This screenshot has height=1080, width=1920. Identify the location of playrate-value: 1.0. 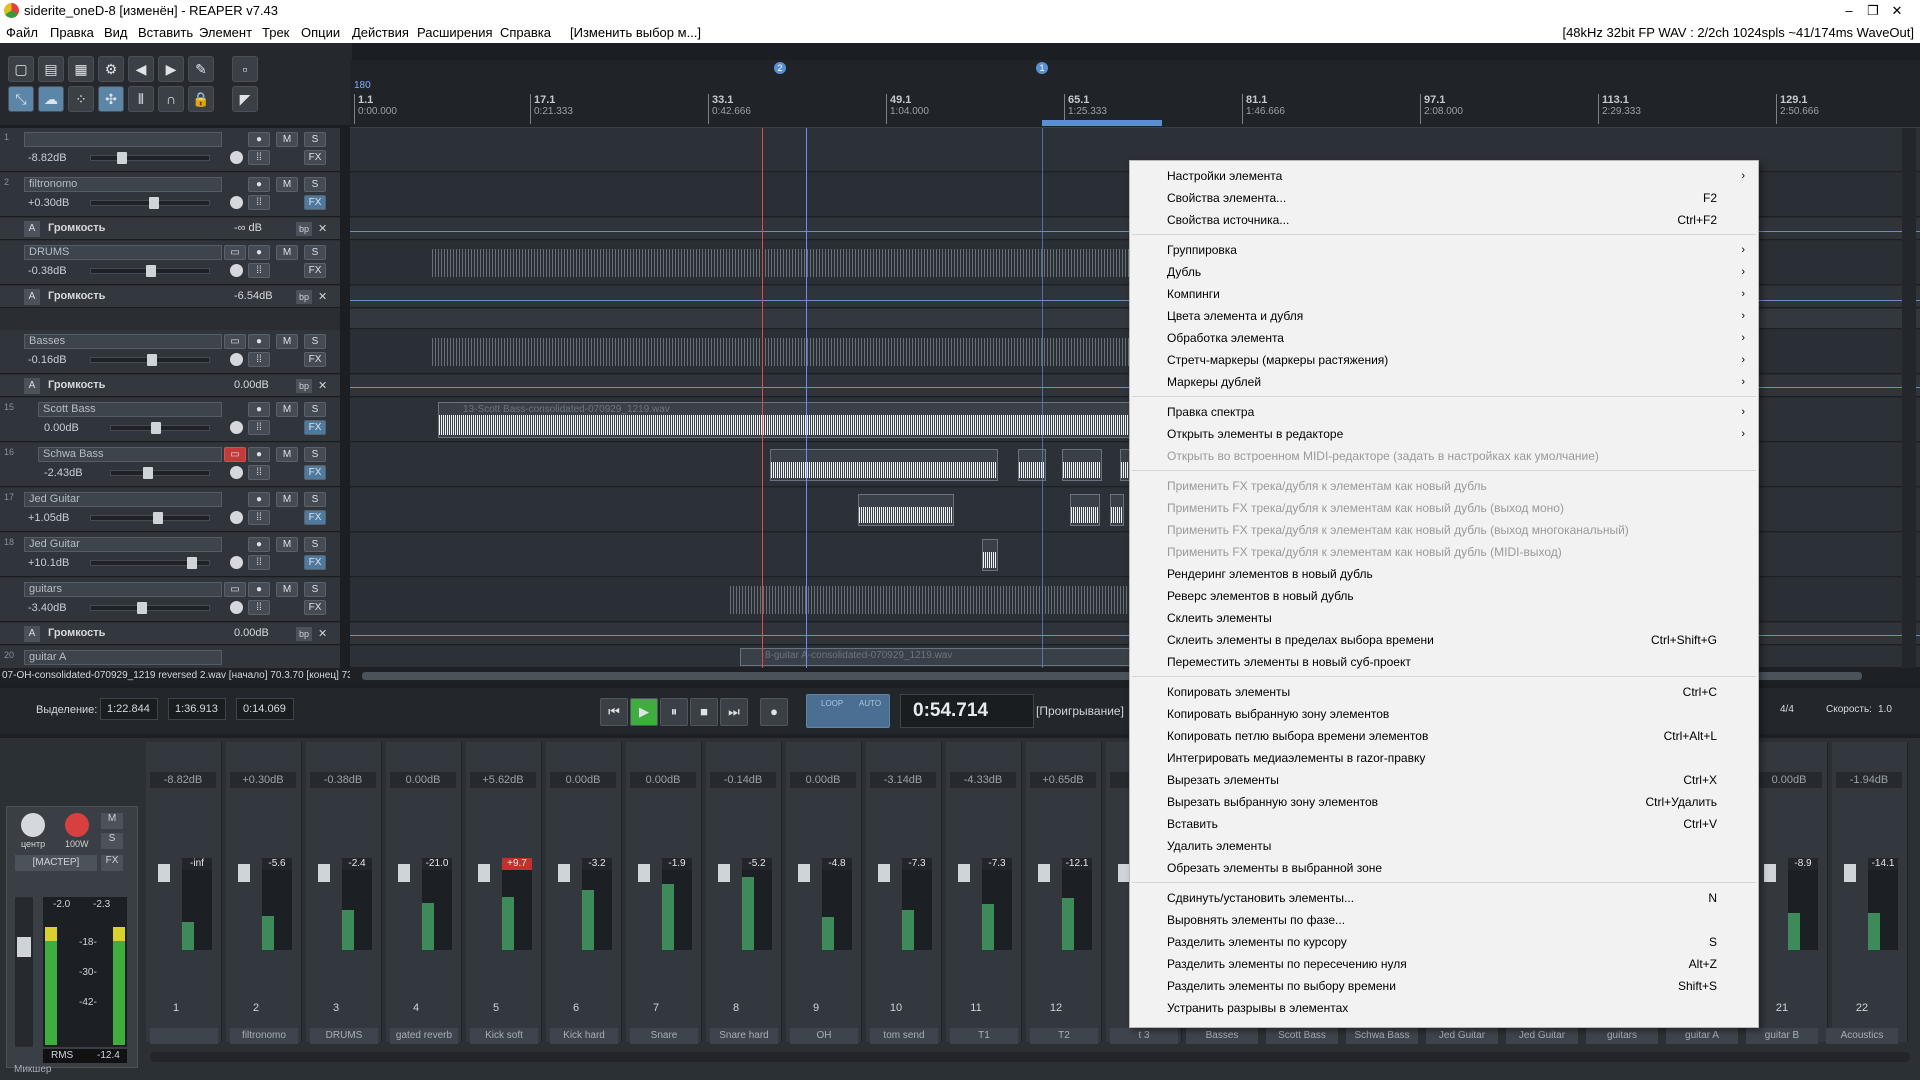
(1885, 709).